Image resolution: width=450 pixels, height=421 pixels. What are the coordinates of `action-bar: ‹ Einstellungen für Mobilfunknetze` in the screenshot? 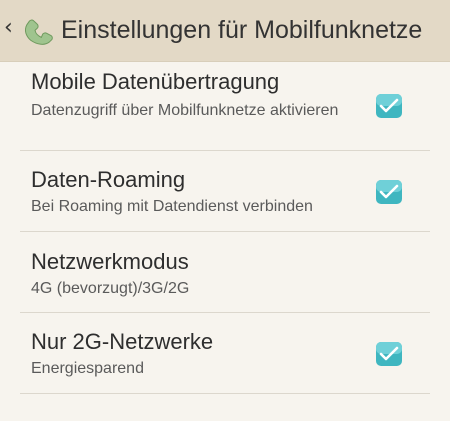 It's located at (225, 30).